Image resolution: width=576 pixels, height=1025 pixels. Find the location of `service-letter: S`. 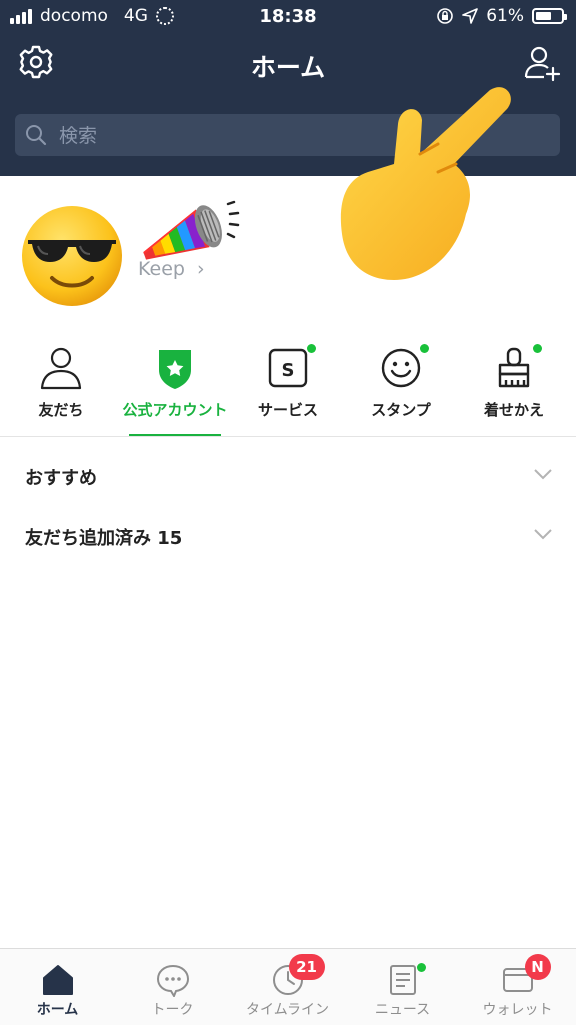

service-letter: S is located at coordinates (288, 370).